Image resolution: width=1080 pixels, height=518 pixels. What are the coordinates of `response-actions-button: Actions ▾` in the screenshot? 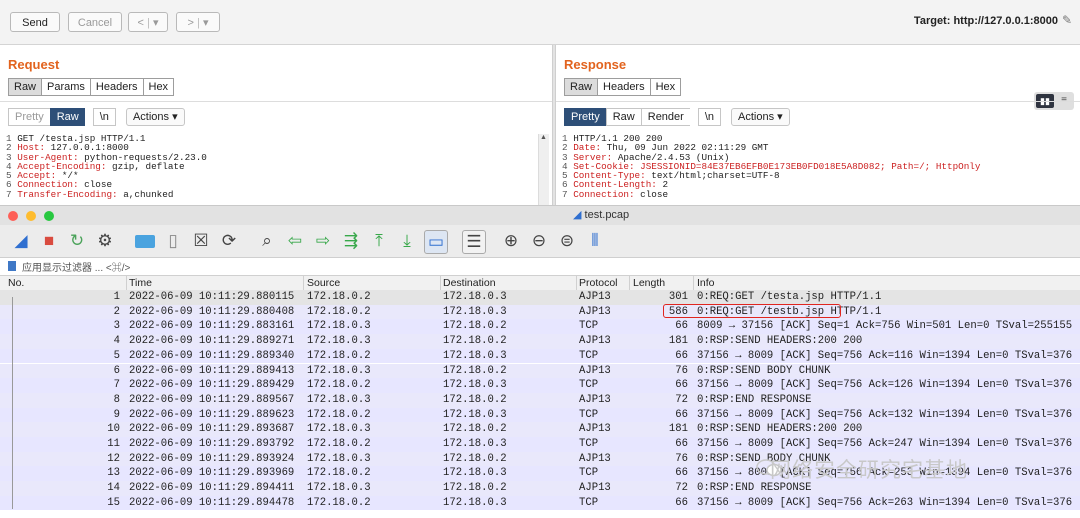 It's located at (760, 117).